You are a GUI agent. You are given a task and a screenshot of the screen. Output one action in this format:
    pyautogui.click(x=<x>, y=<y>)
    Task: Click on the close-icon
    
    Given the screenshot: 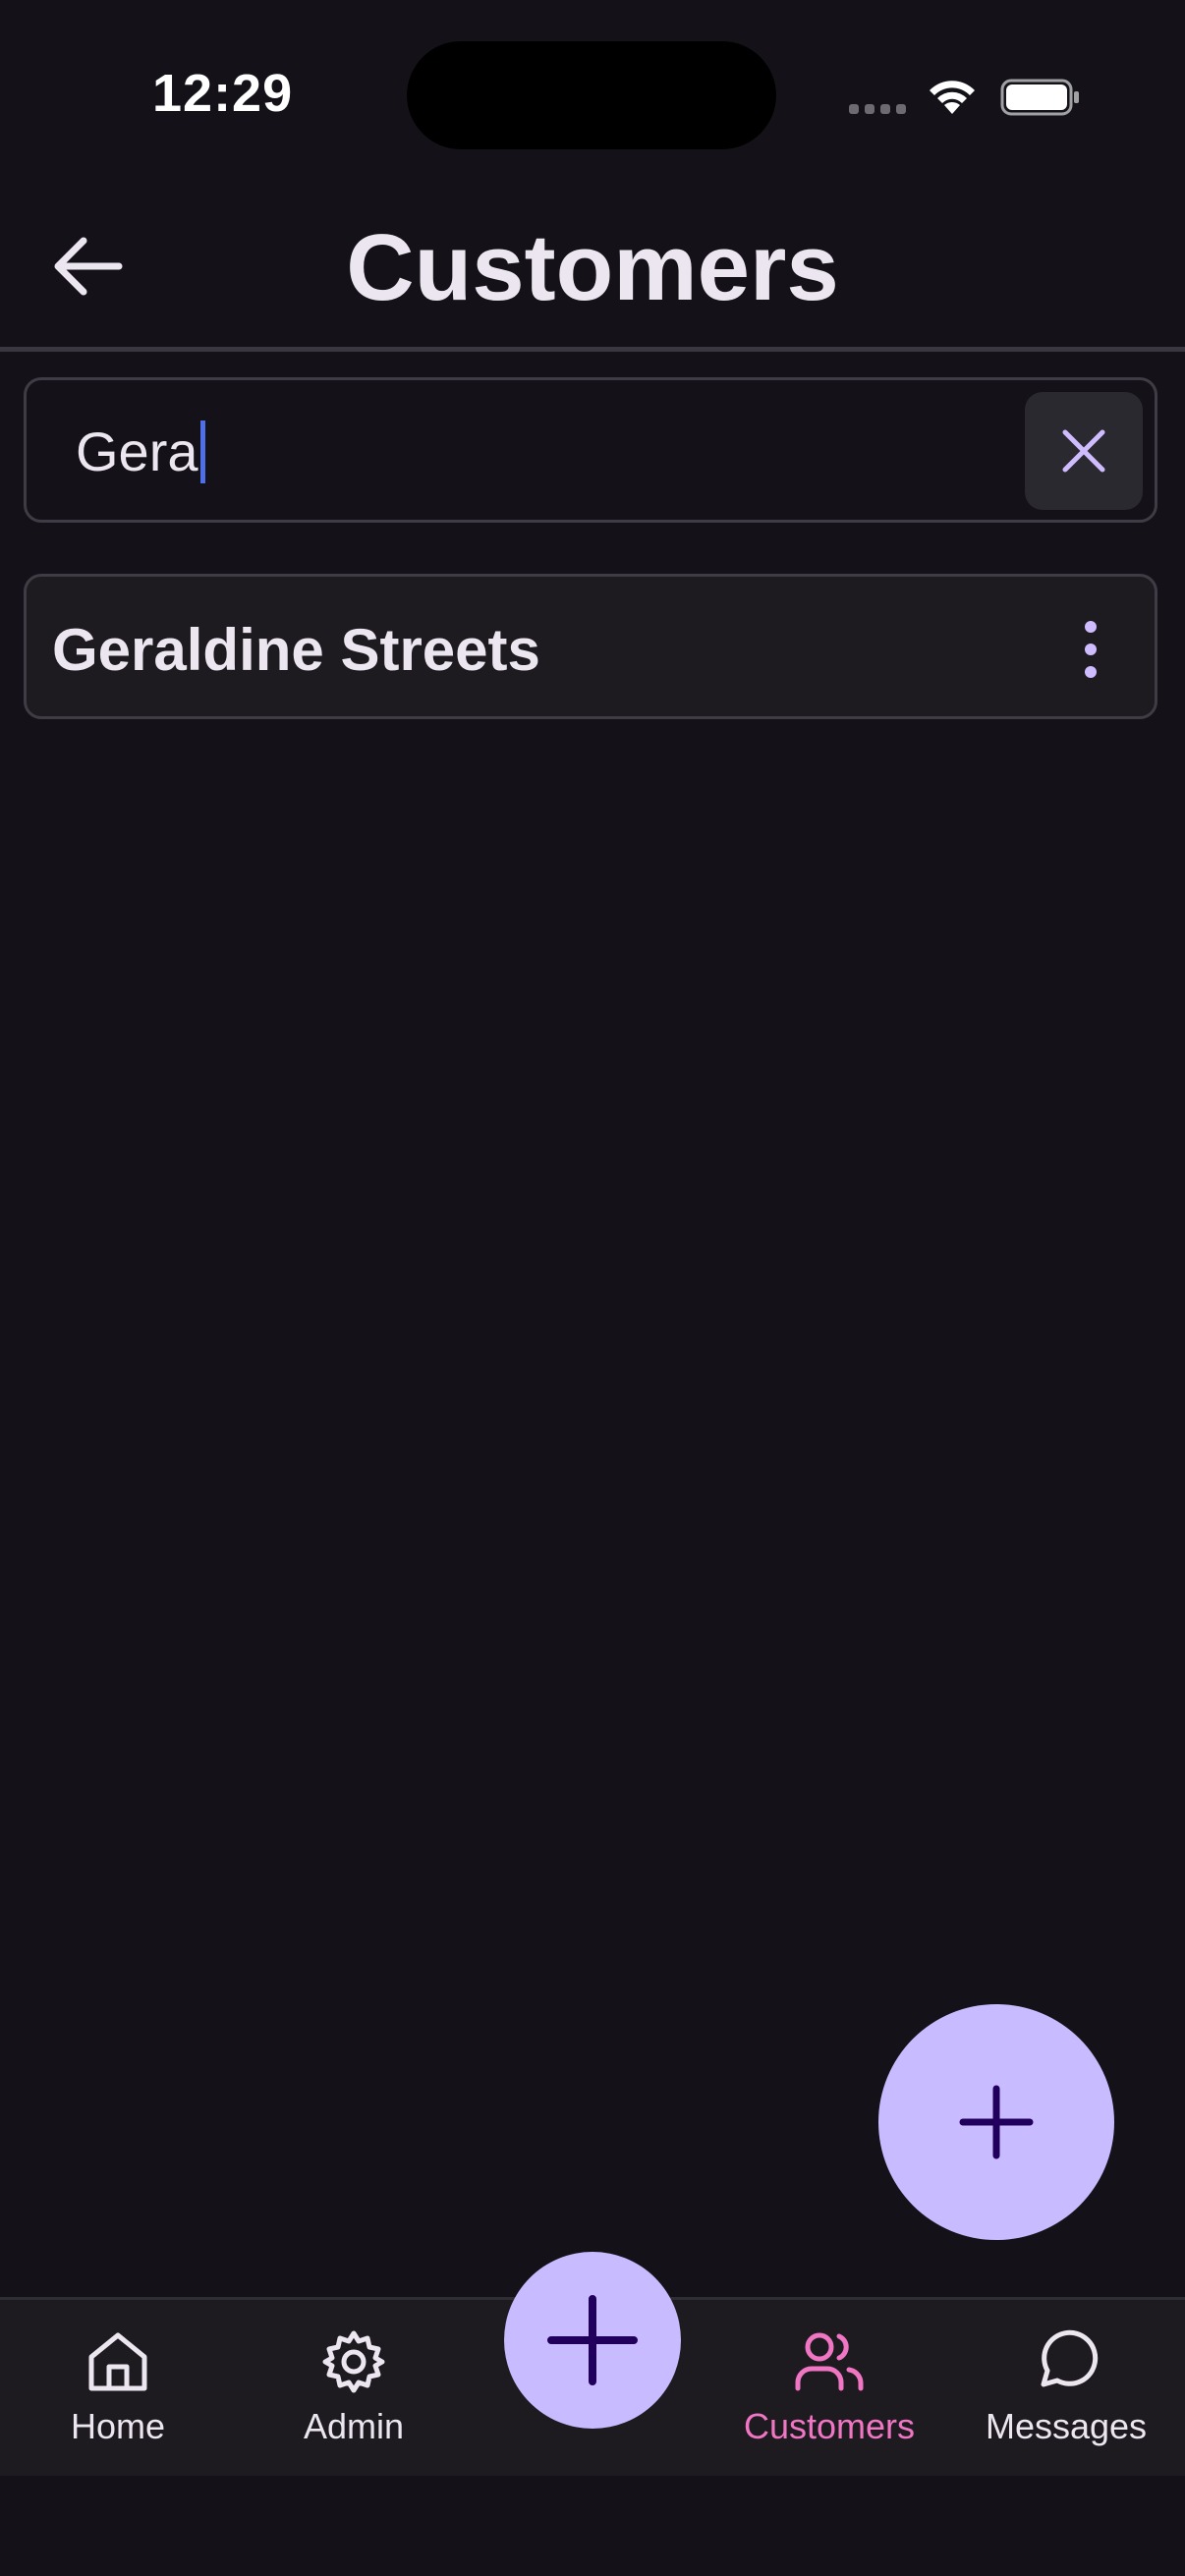 What is the action you would take?
    pyautogui.click(x=1084, y=451)
    